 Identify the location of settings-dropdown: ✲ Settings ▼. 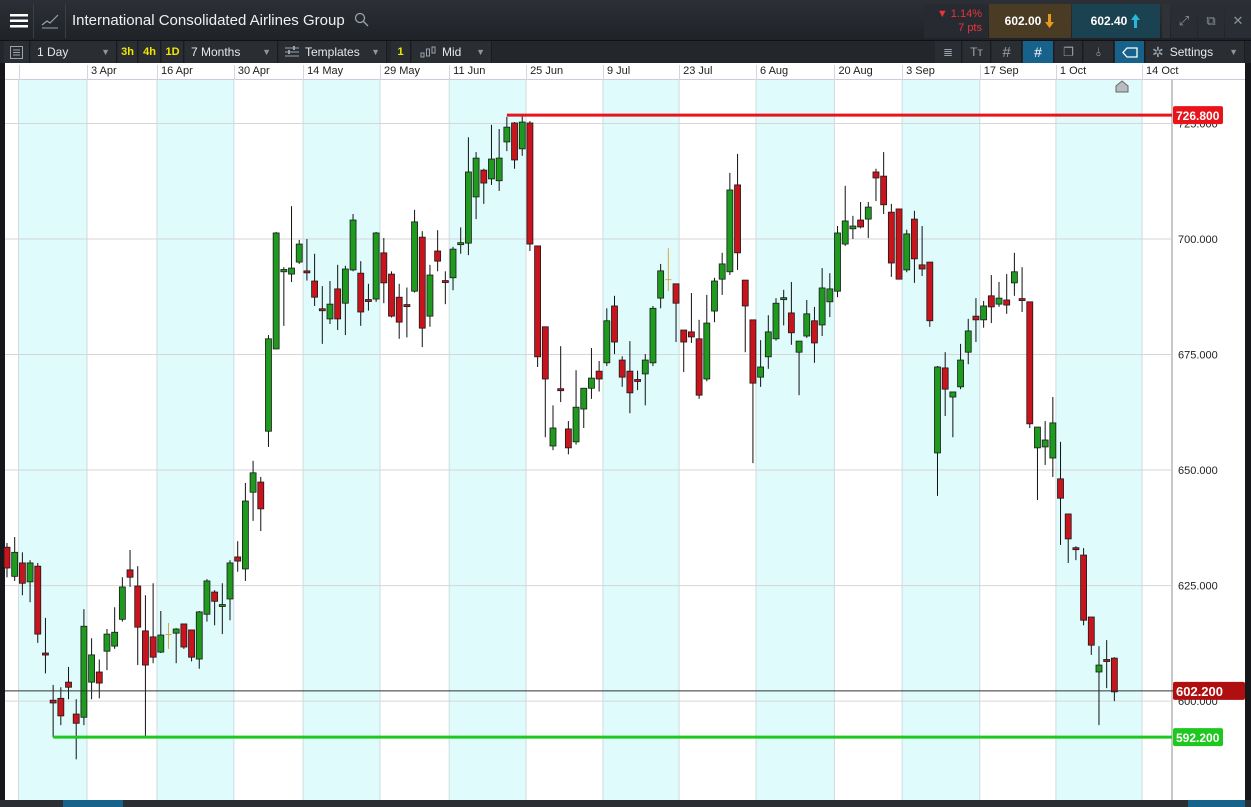
(1195, 52).